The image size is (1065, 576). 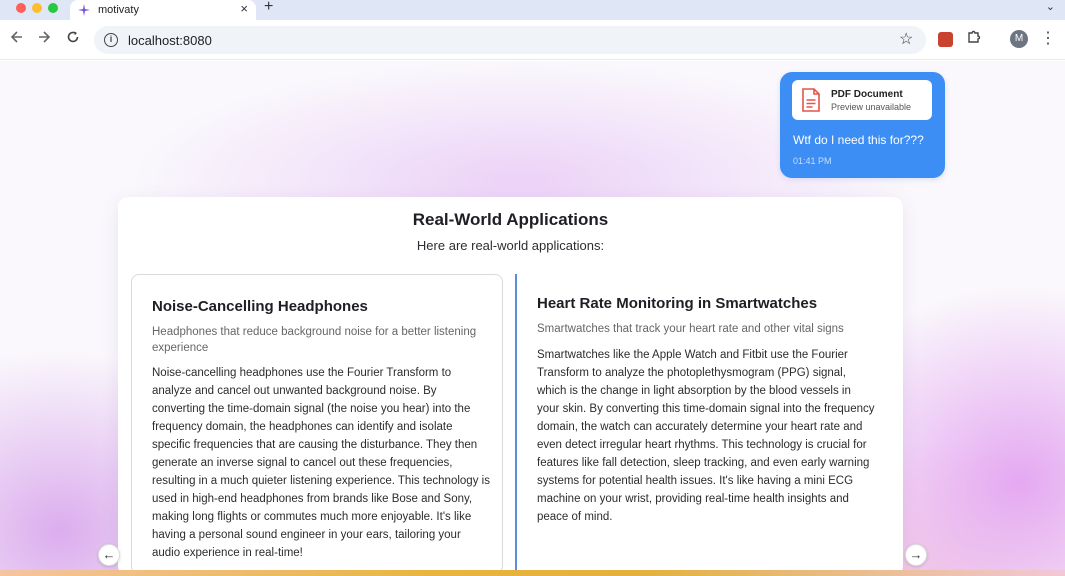 I want to click on tab-close-icon: ×, so click(x=244, y=8).